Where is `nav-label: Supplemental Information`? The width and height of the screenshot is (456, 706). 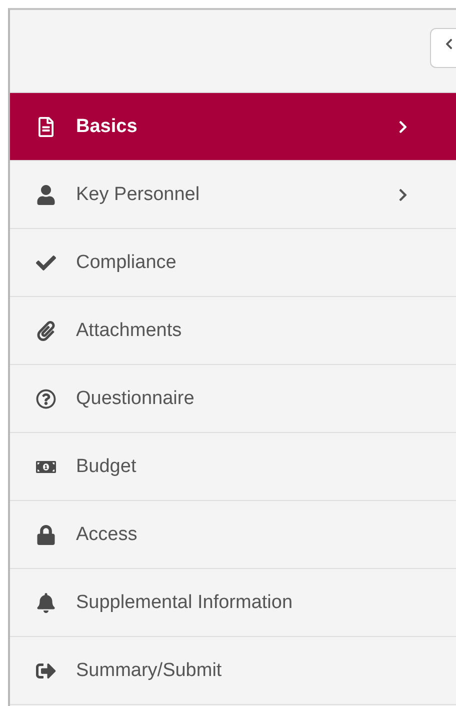 nav-label: Supplemental Information is located at coordinates (185, 603).